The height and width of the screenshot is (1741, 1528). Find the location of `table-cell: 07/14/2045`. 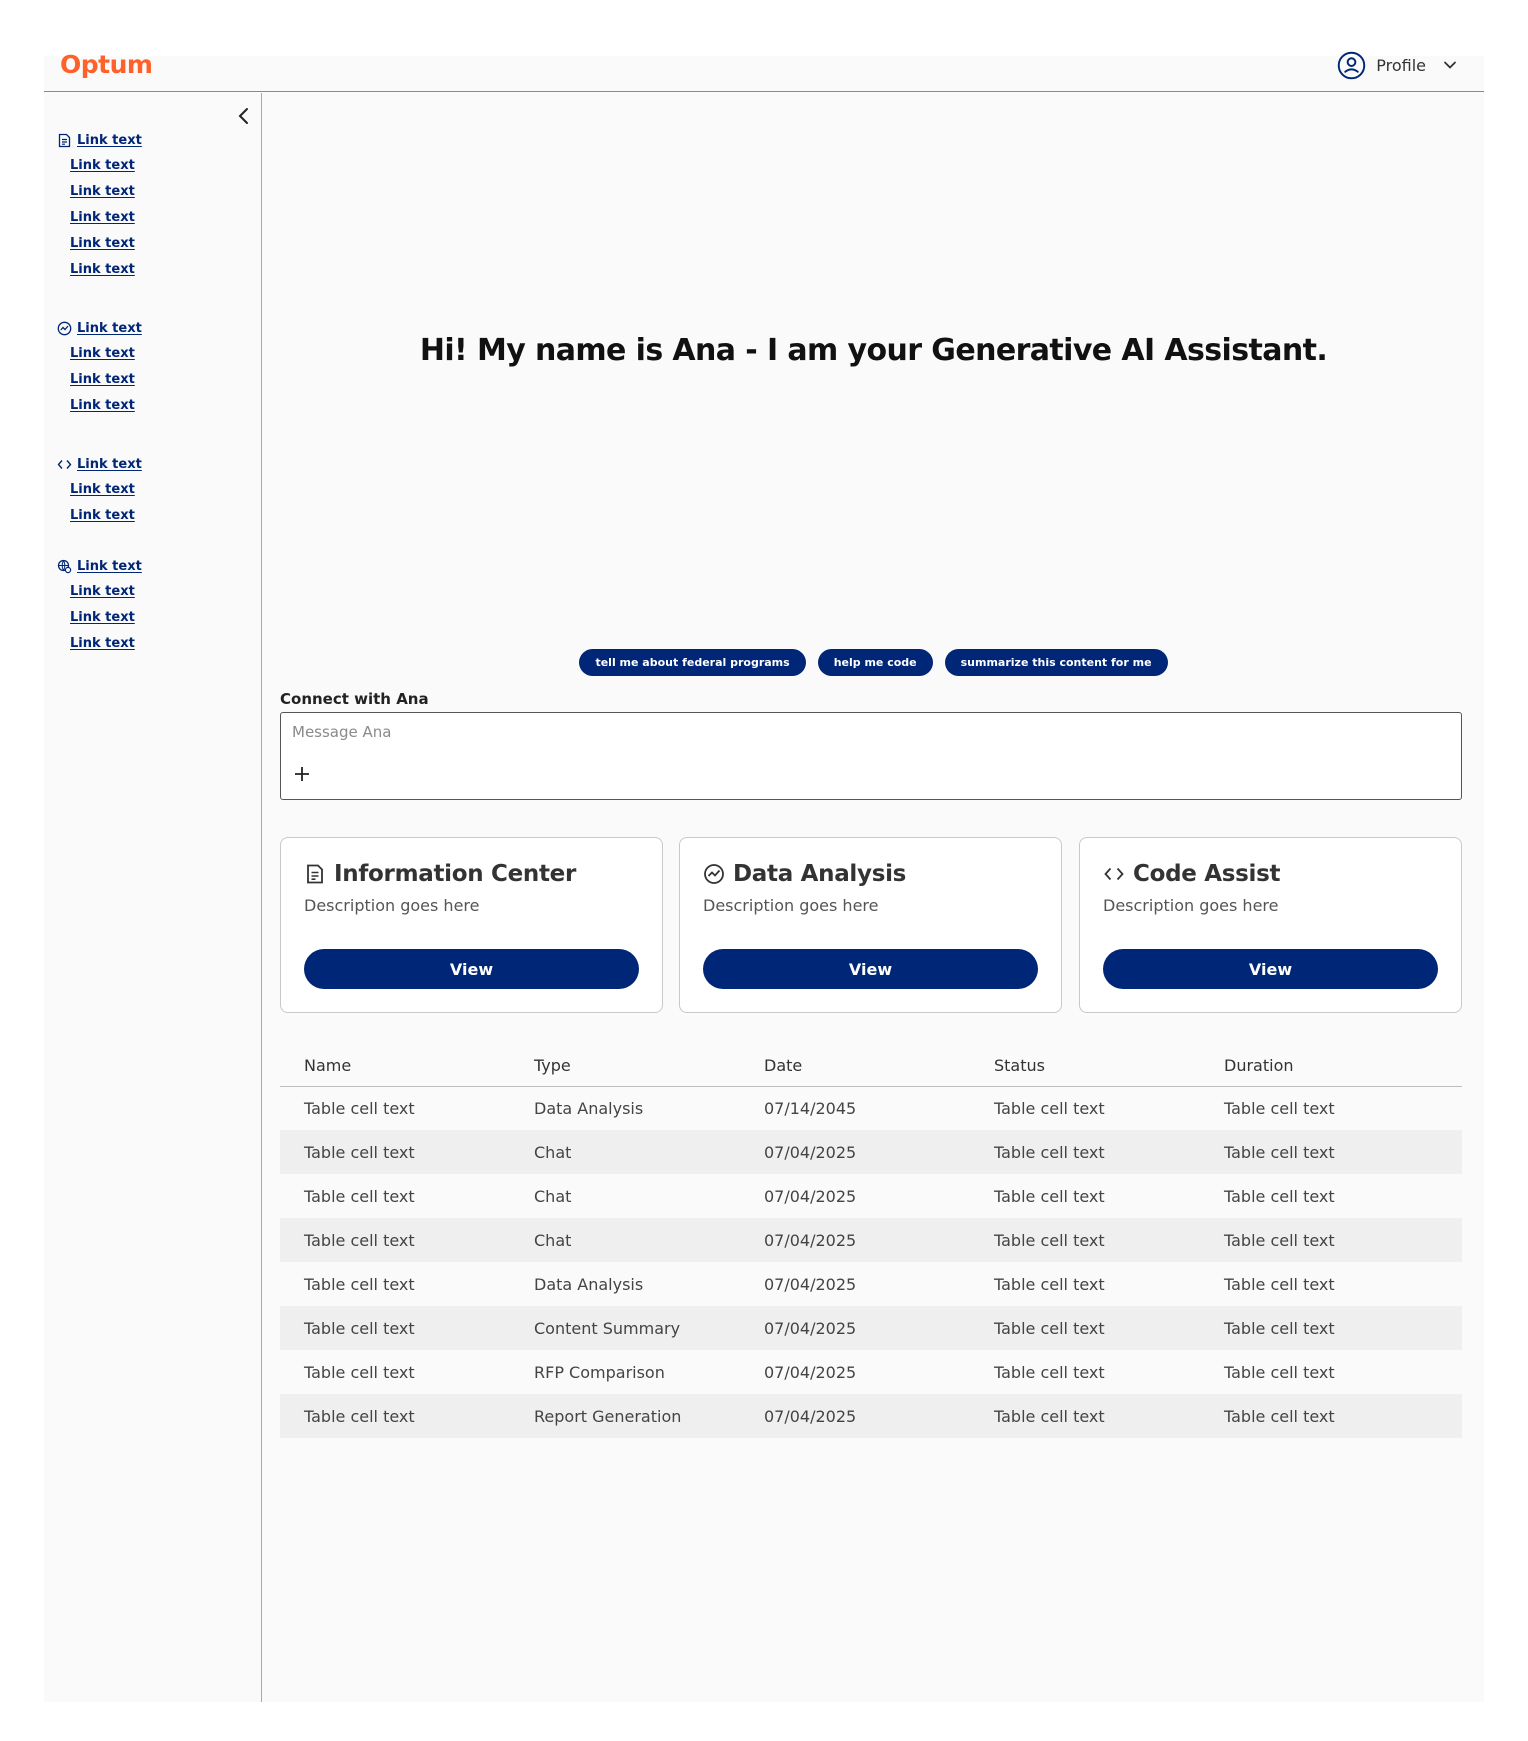

table-cell: 07/14/2045 is located at coordinates (810, 1108).